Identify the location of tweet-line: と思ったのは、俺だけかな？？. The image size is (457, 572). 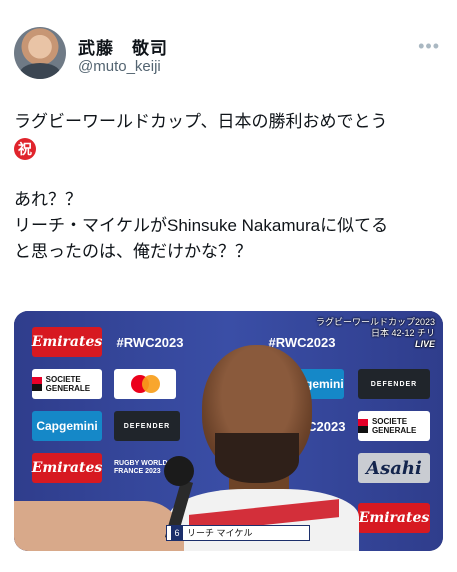
(133, 251).